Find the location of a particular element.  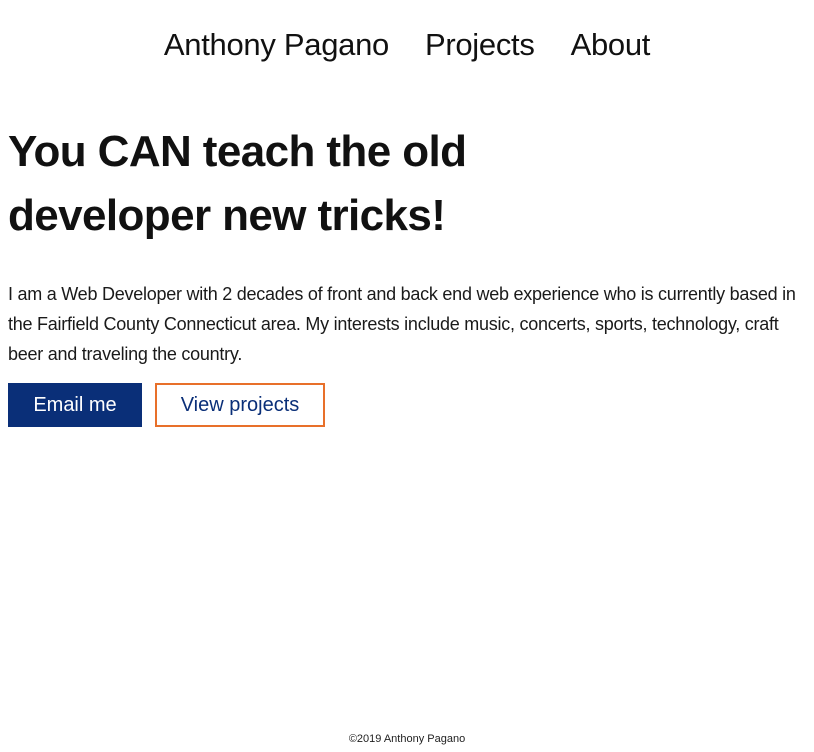

main-nav: Anthony Pagano Projects About is located at coordinates (407, 45).